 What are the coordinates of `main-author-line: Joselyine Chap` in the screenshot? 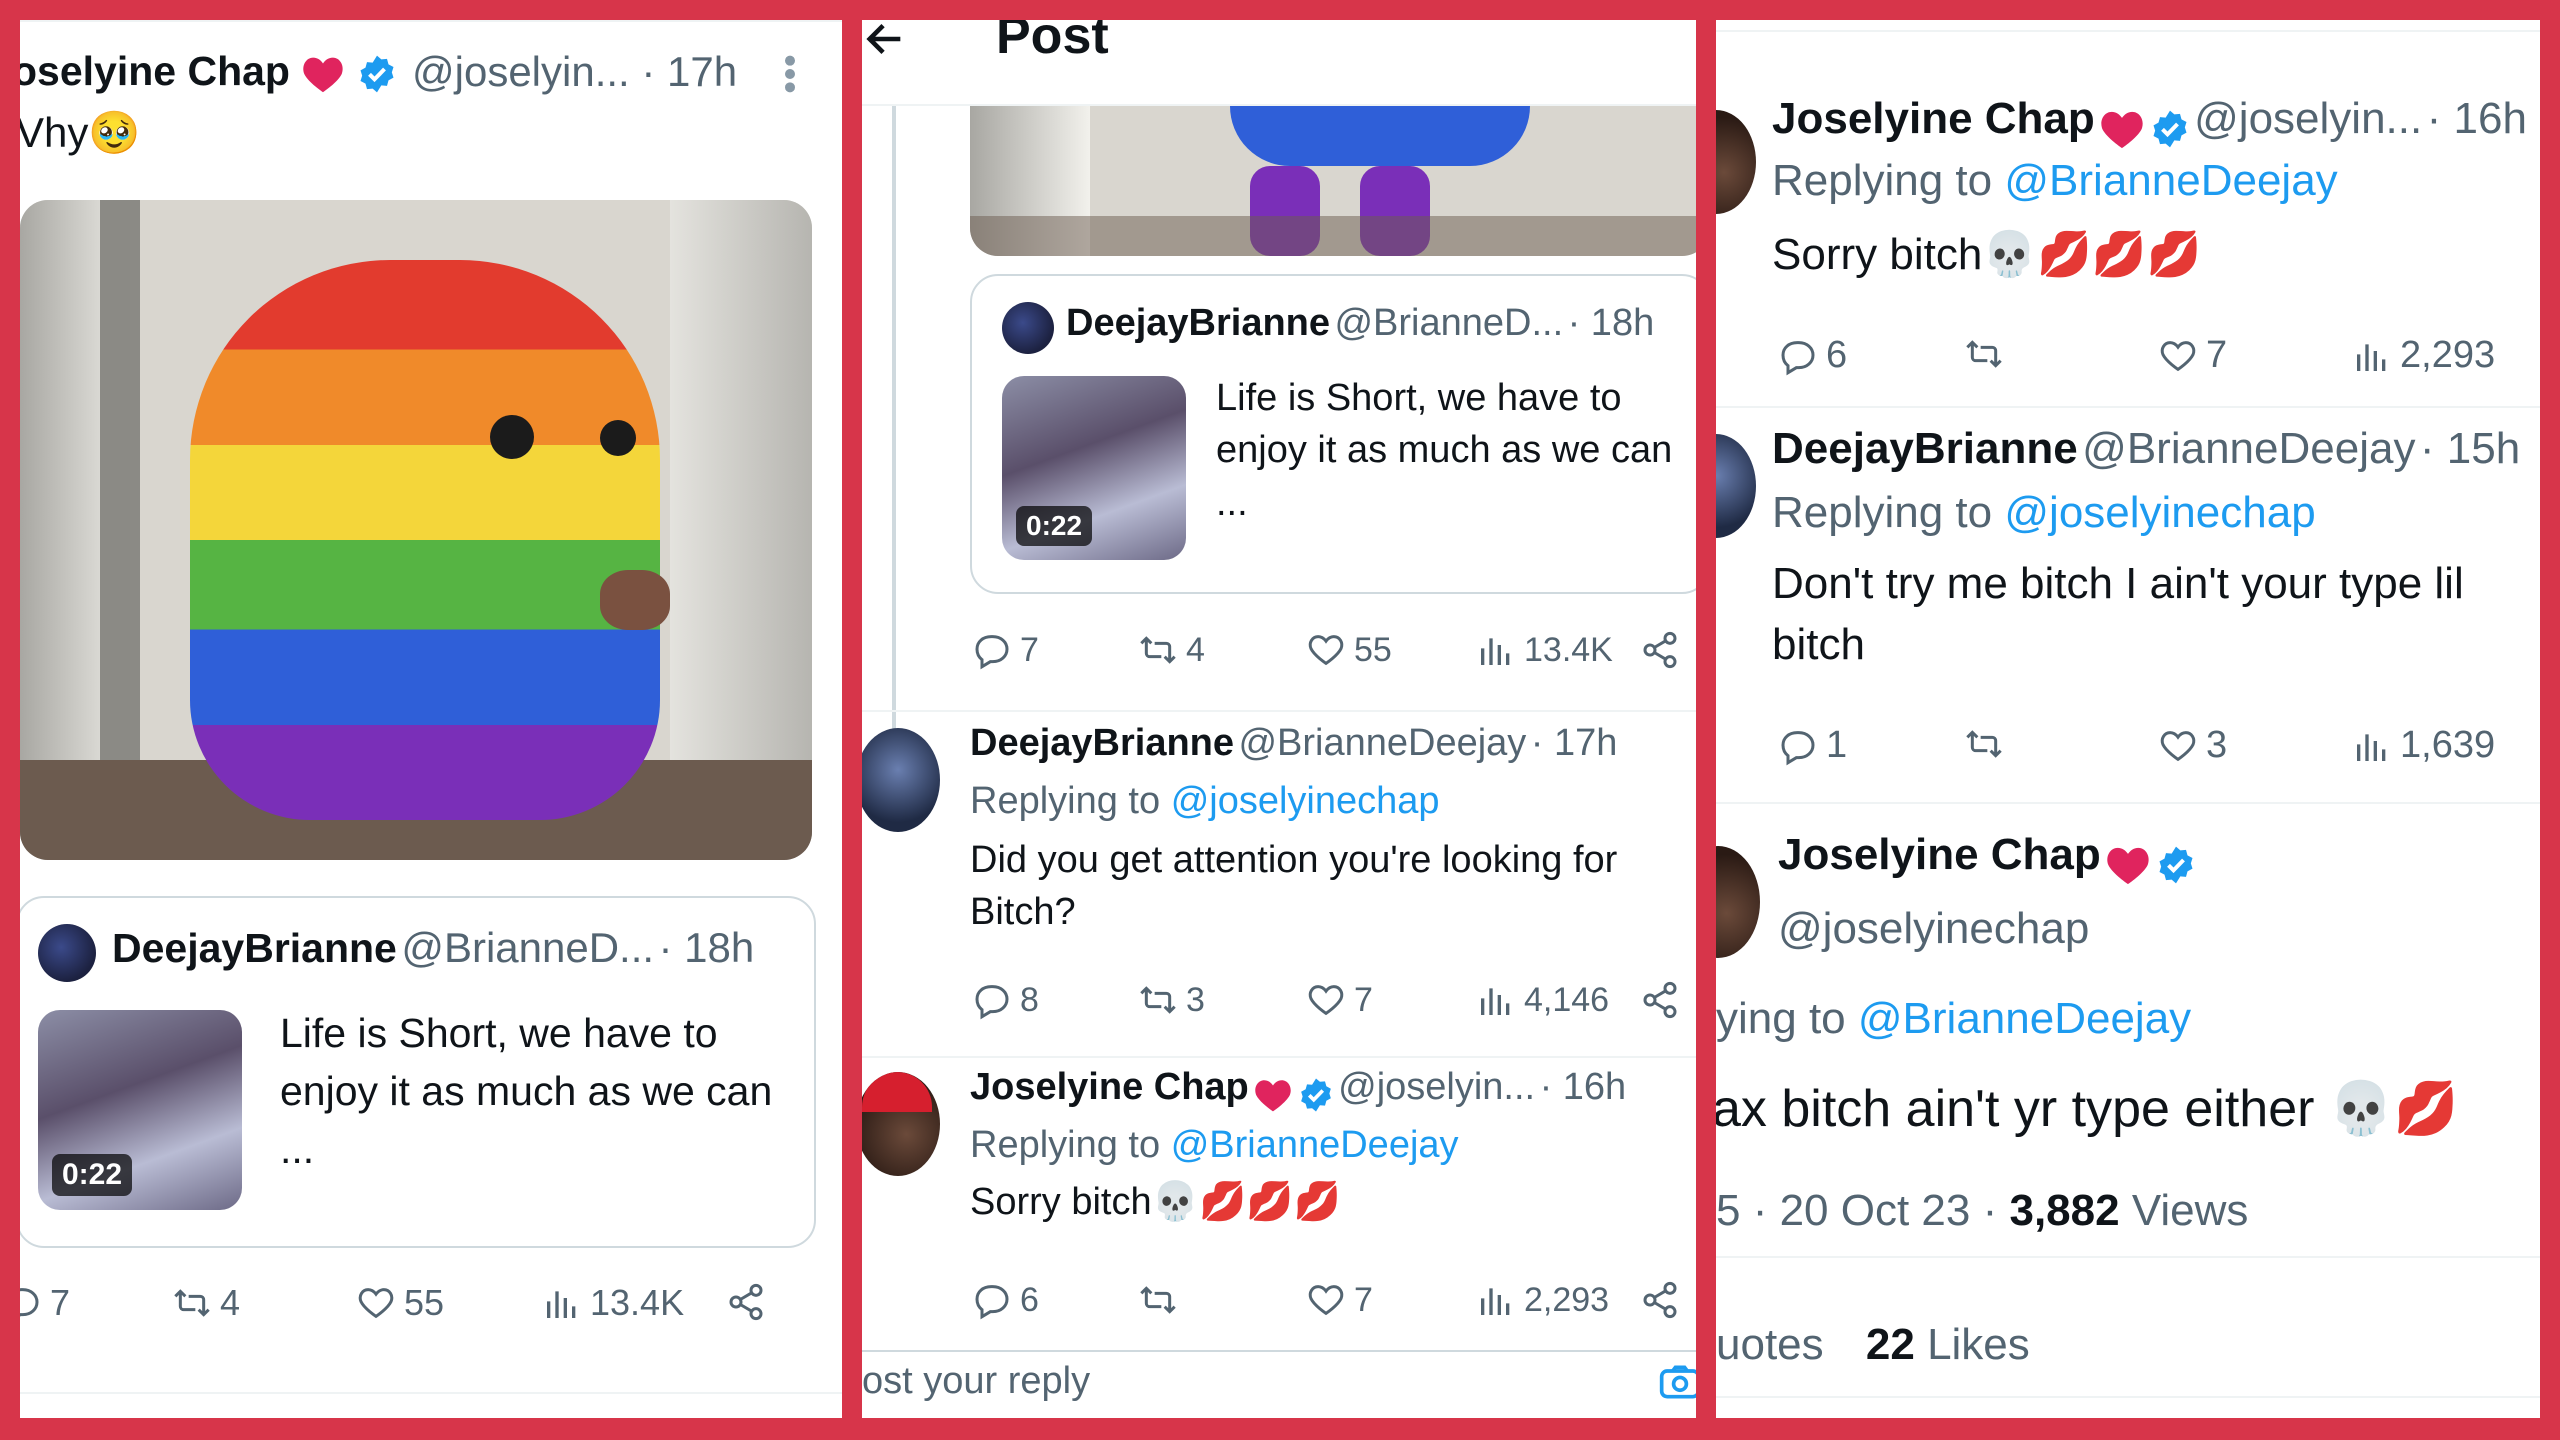 It's located at (1987, 858).